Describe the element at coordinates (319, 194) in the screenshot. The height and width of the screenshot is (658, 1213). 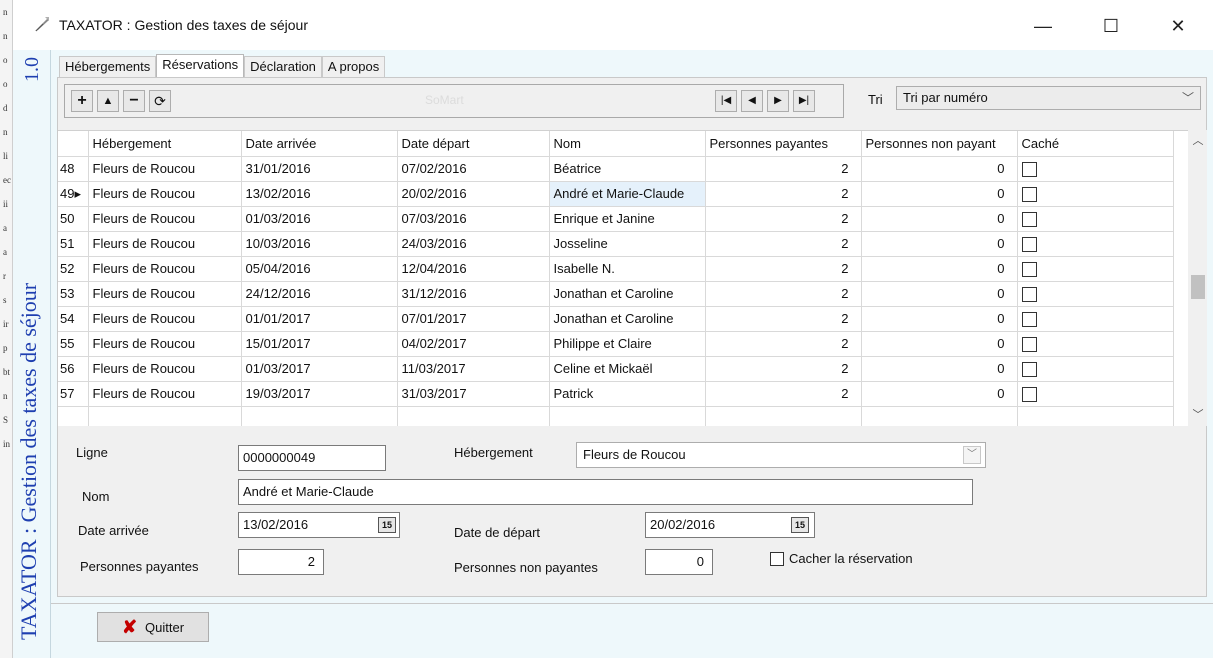
I see `date-arrivee-cell: 13/02/2016` at that location.